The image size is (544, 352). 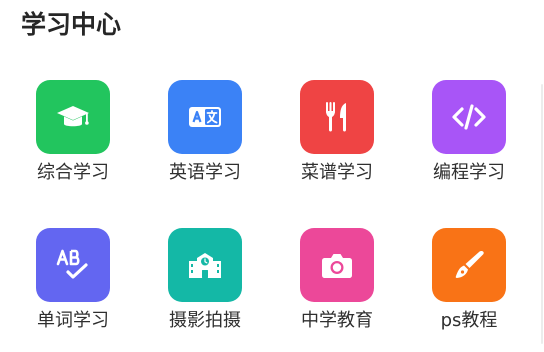 I want to click on translate-icon, so click(x=205, y=117).